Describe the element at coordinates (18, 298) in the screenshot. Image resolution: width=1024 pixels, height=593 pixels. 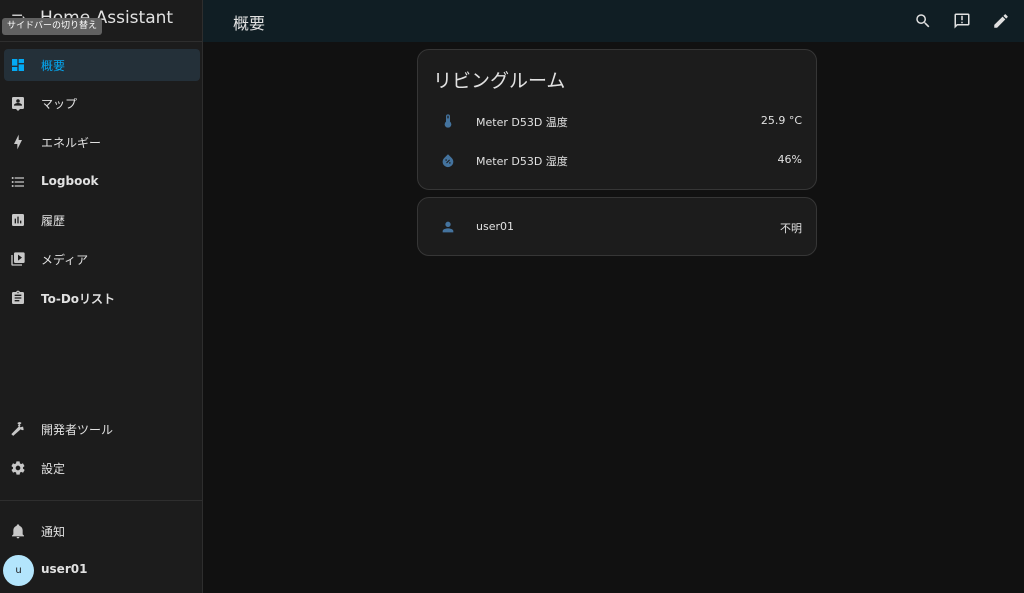
I see `clipboard-list-icon` at that location.